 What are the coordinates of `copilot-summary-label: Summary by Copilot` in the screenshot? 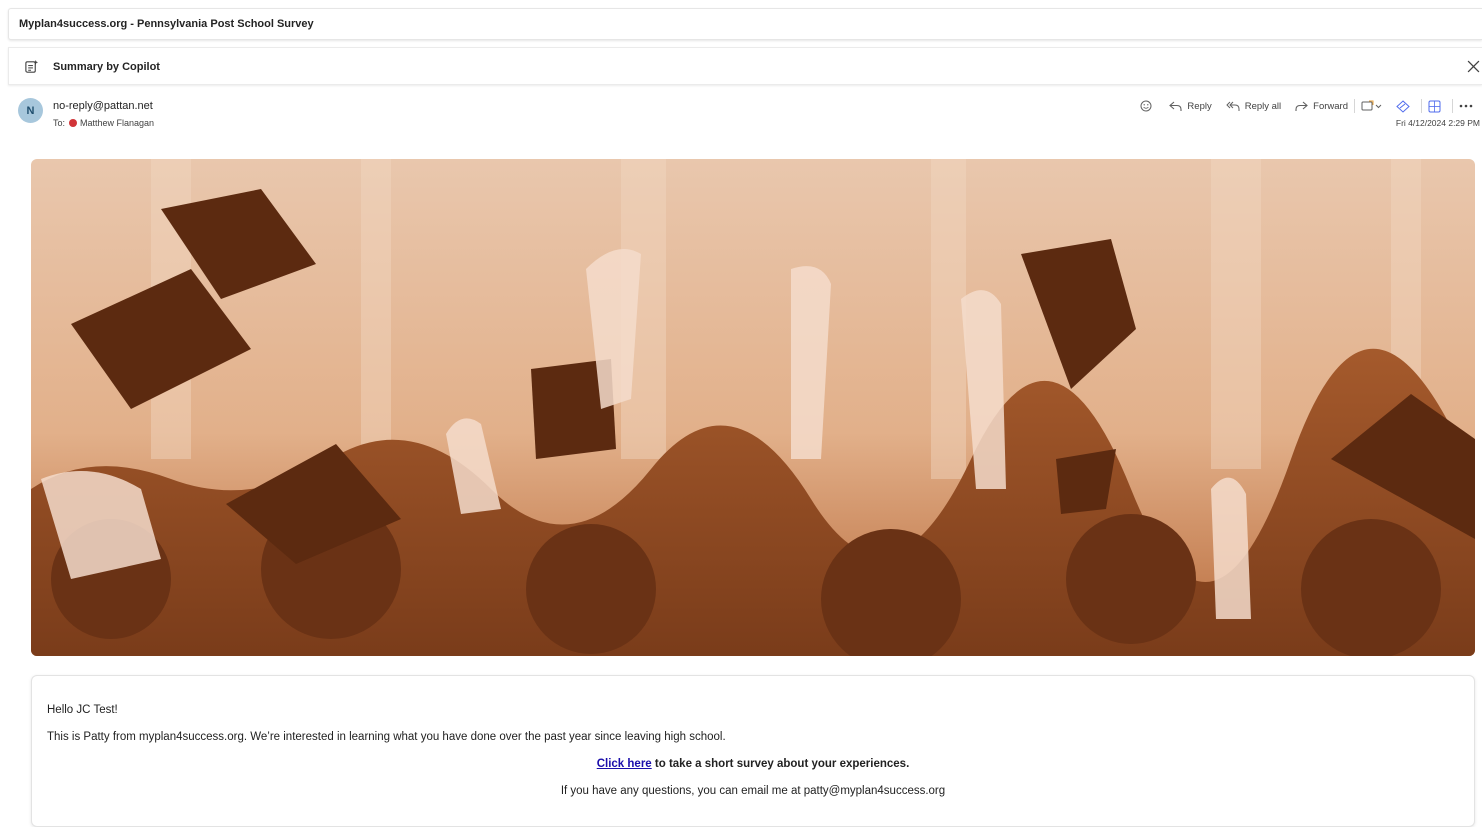 It's located at (106, 67).